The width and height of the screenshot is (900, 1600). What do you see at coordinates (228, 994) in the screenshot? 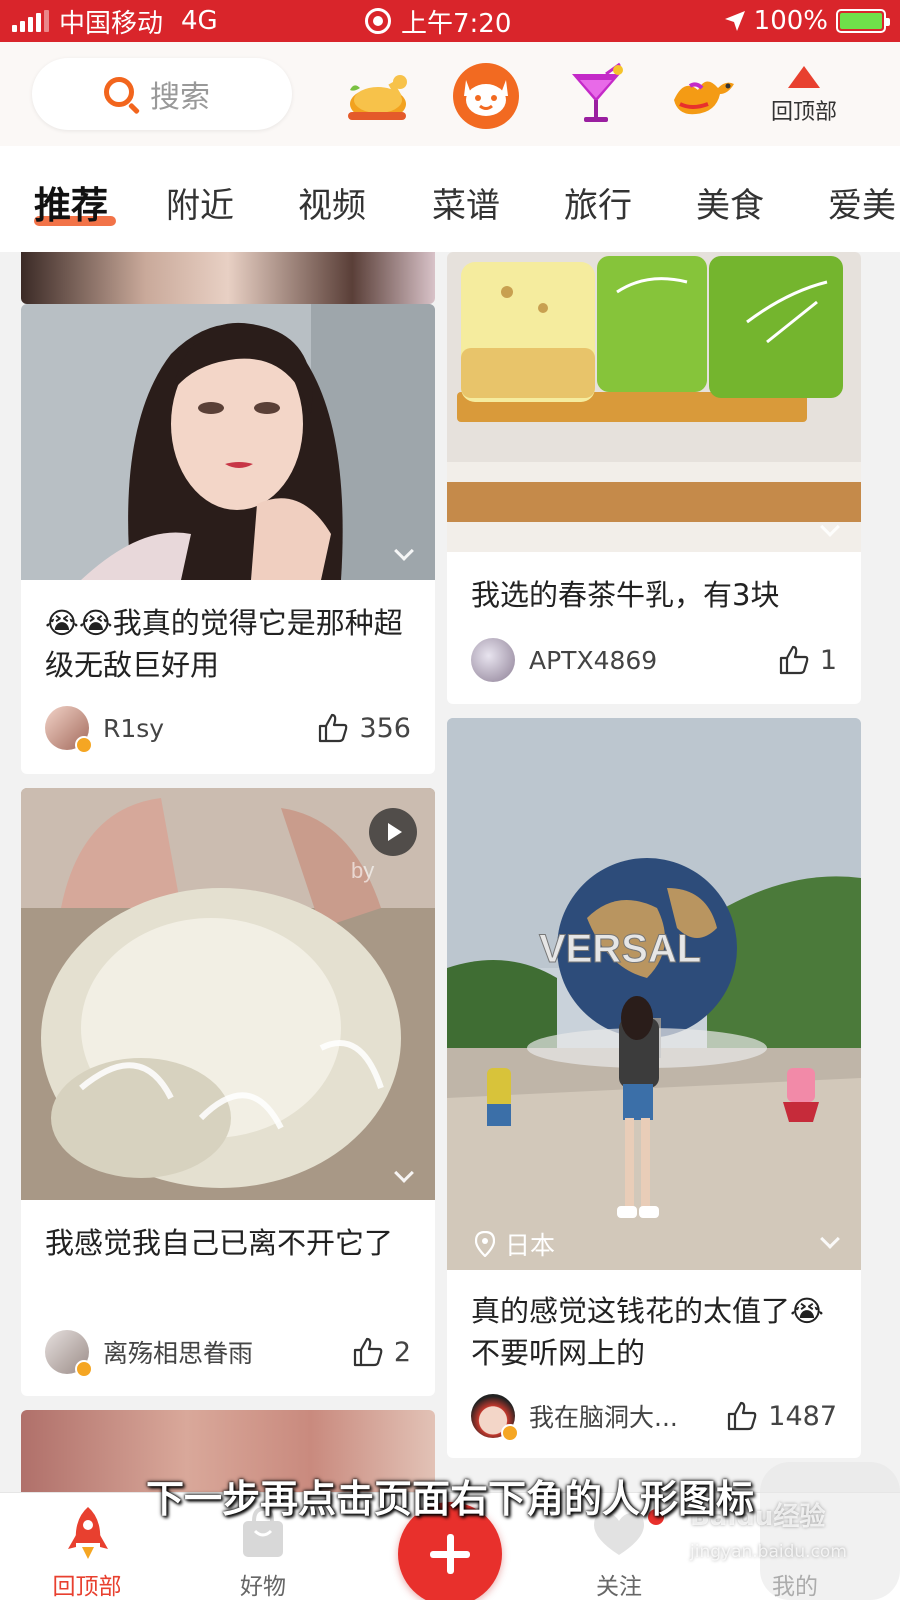
I see `card-image-video: by` at bounding box center [228, 994].